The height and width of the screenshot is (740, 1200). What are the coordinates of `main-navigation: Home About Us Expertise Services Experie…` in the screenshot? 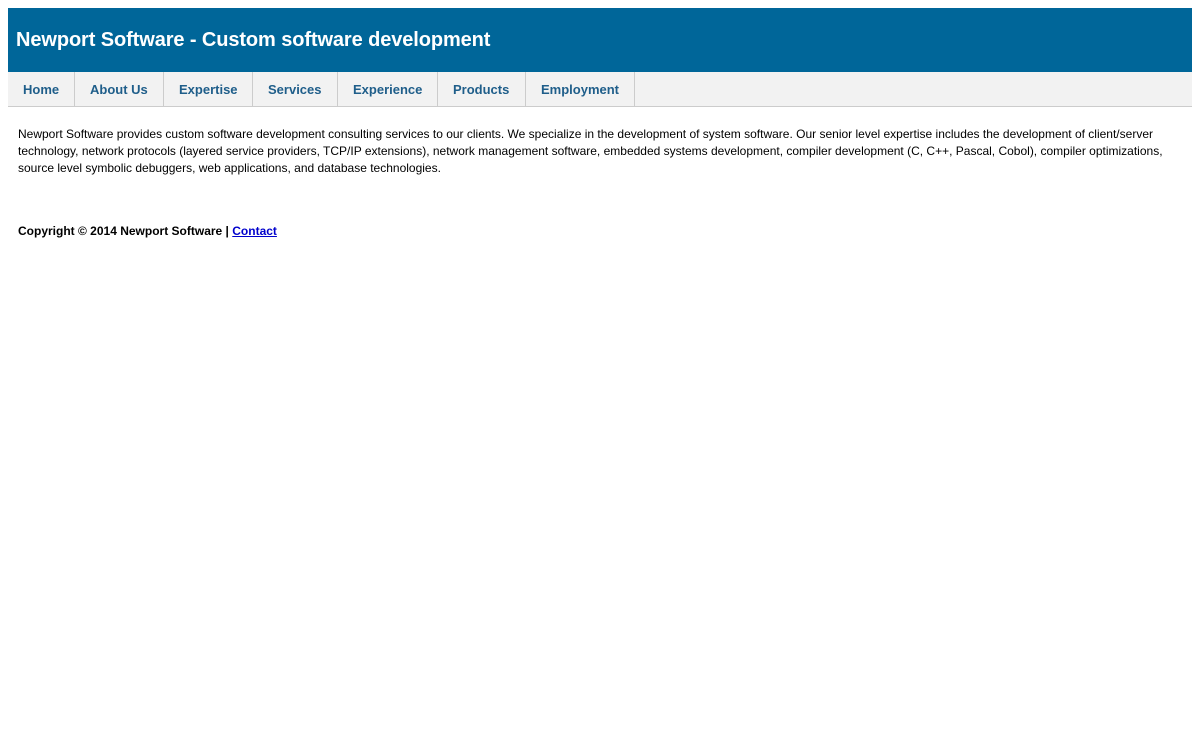 It's located at (600, 89).